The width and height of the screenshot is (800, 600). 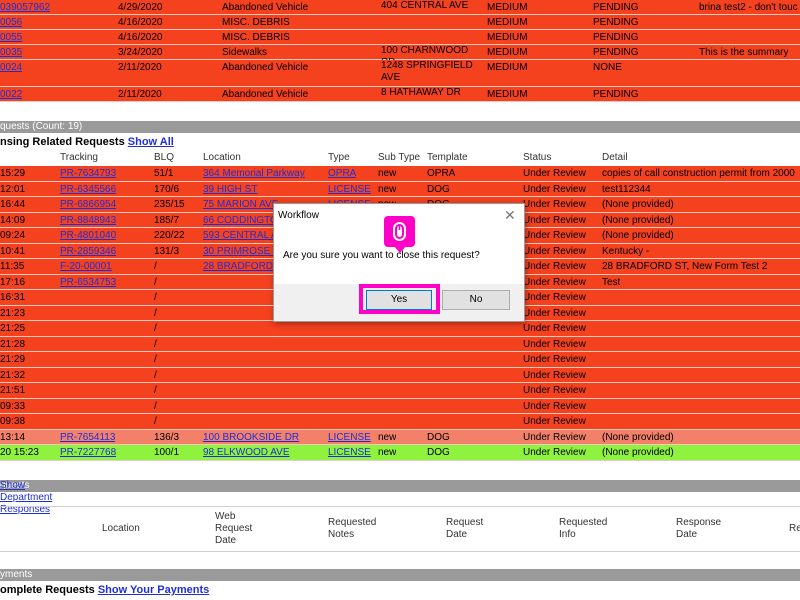 I want to click on row-location: 98 ELKWOOD AVE, so click(x=258, y=452).